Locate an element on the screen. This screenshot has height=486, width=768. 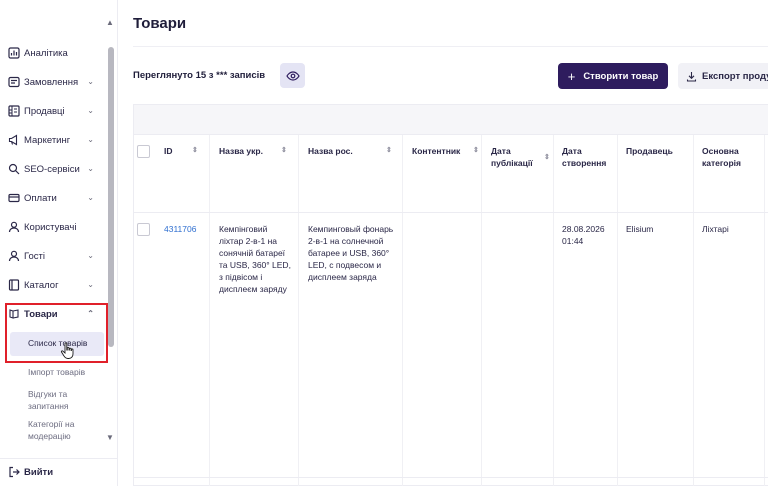
sidebar-subitem-category-moderation: Категорії на модерацію is located at coordinates (68, 430).